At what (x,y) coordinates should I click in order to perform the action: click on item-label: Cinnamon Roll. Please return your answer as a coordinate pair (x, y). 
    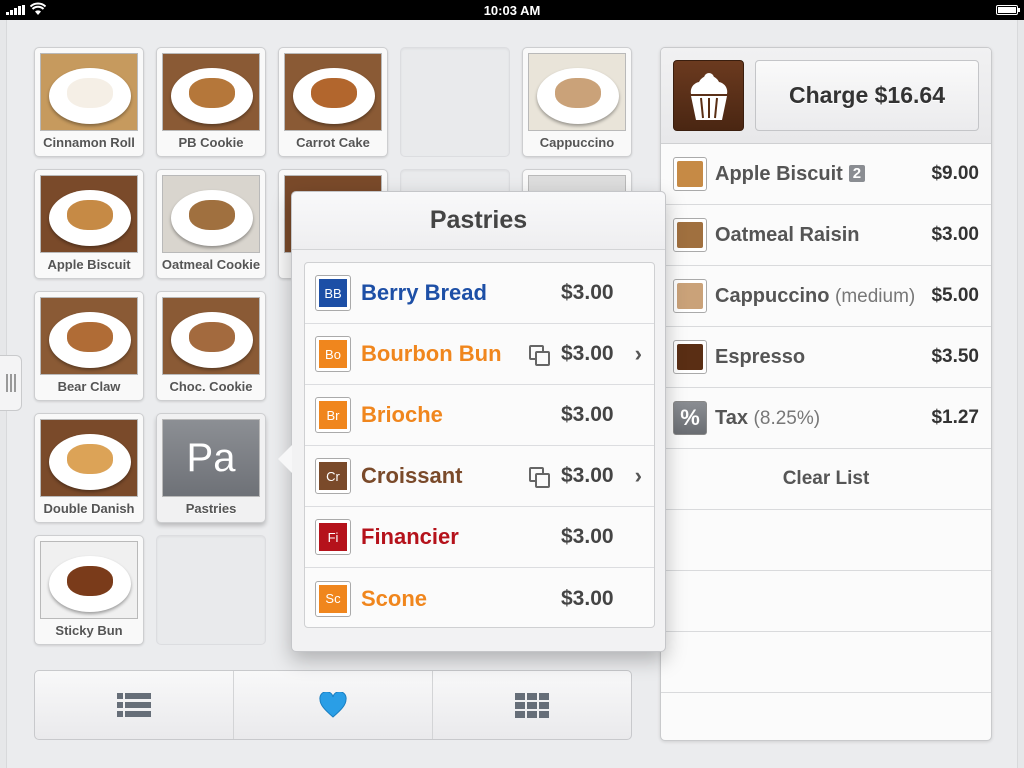
    Looking at the image, I should click on (89, 142).